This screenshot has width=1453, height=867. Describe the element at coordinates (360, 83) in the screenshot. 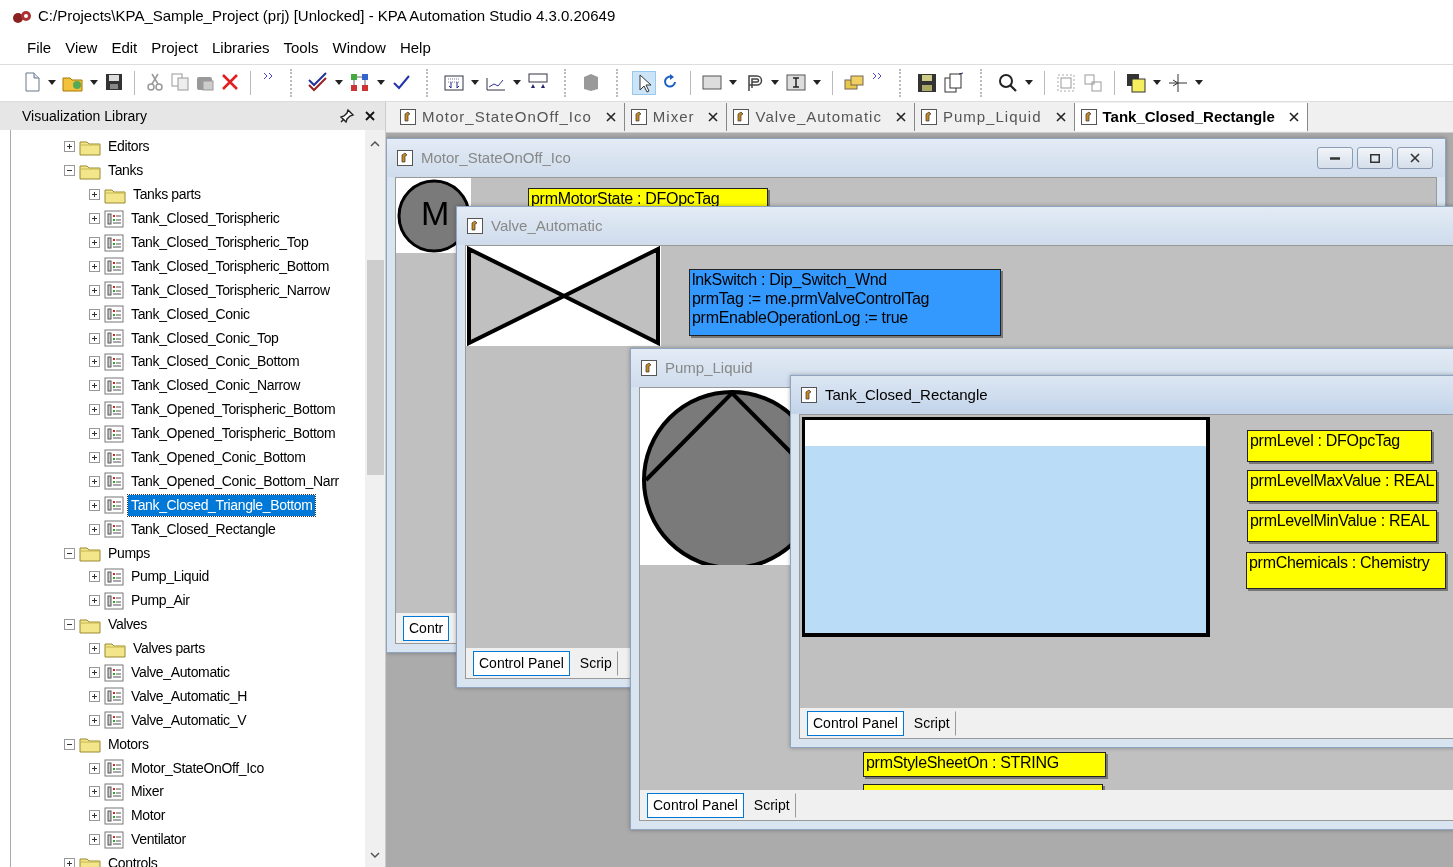

I see `nodes-icon` at that location.